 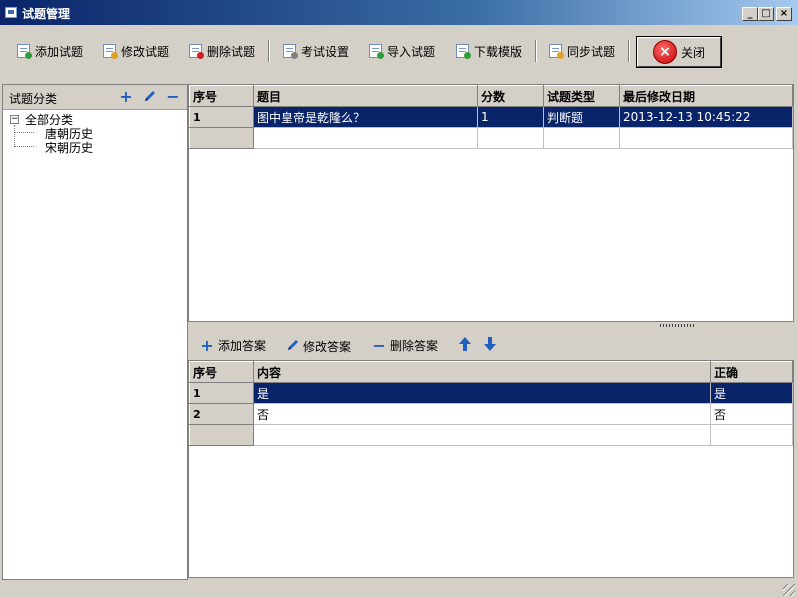 What do you see at coordinates (706, 96) in the screenshot?
I see `column-header-modified: 最后修改日期` at bounding box center [706, 96].